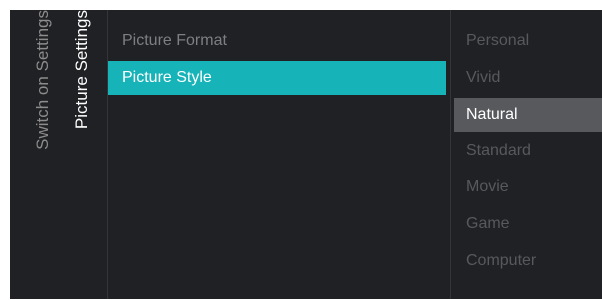 This screenshot has height=300, width=602. I want to click on option-standard: Standard, so click(528, 151).